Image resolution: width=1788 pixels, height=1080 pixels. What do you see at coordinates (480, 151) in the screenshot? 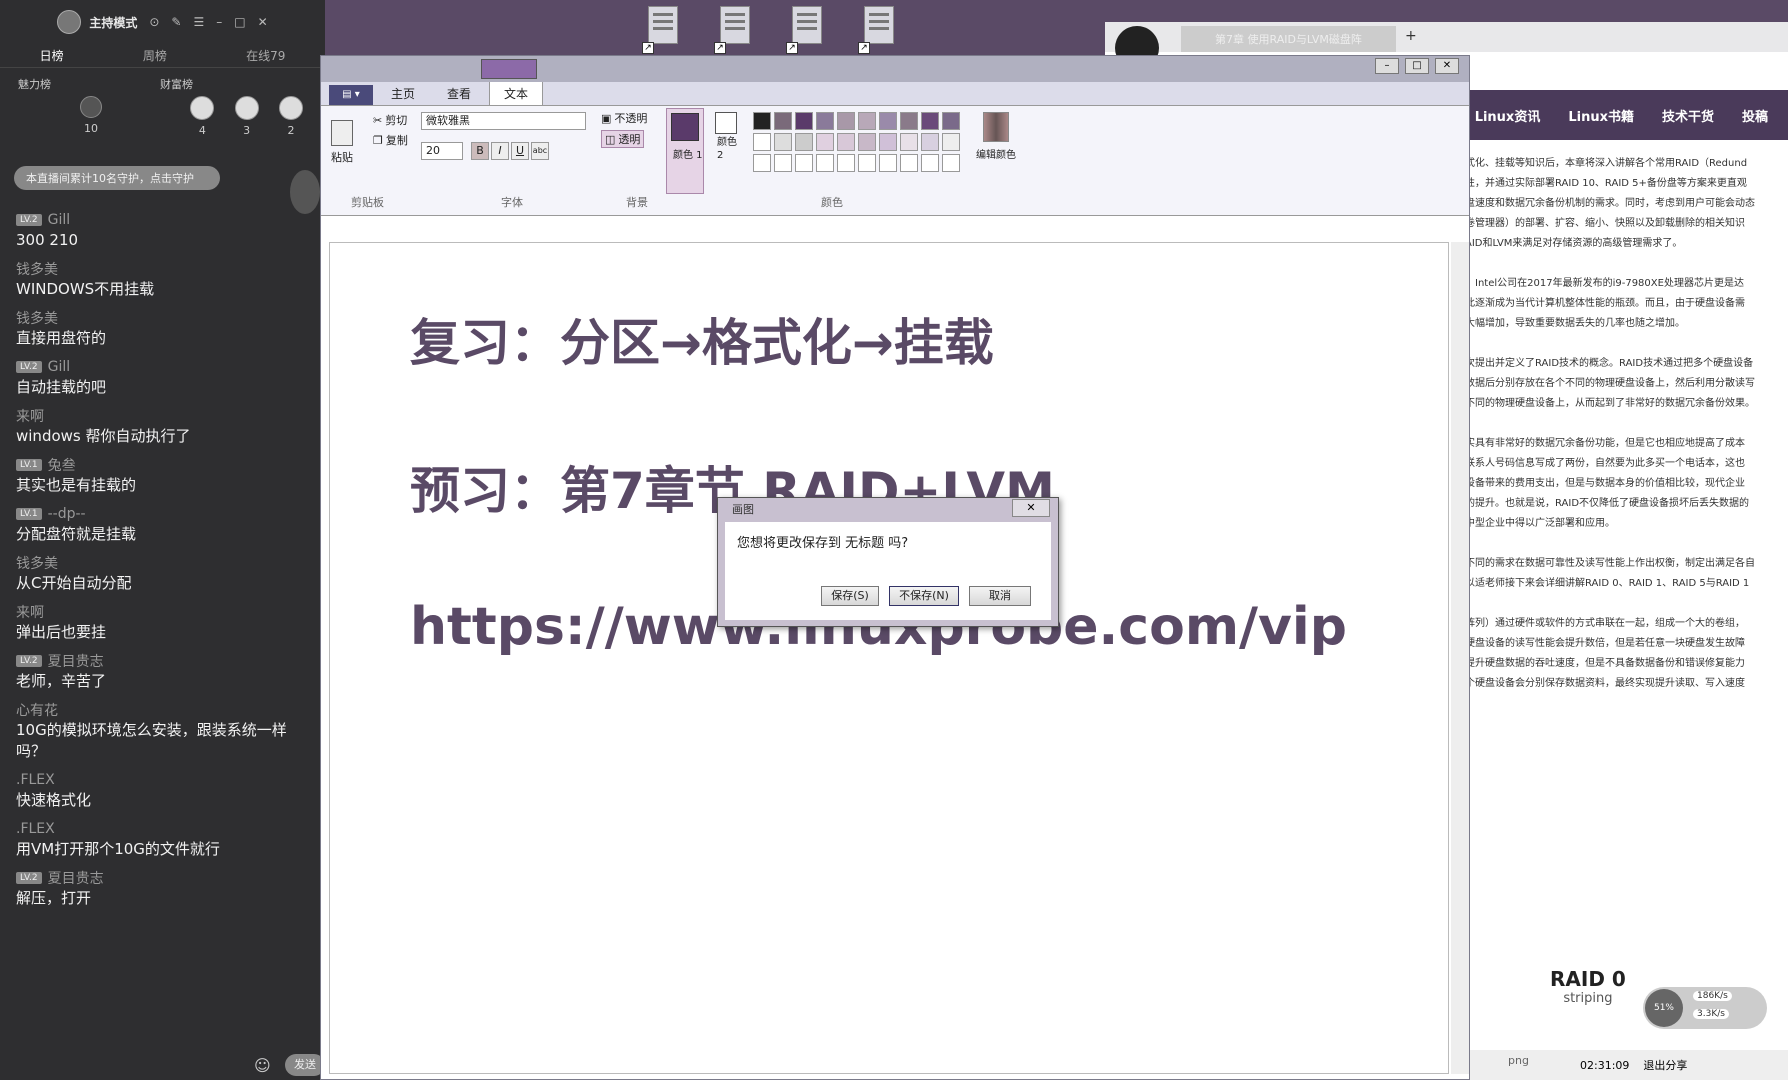
I see `bold-button: B` at bounding box center [480, 151].